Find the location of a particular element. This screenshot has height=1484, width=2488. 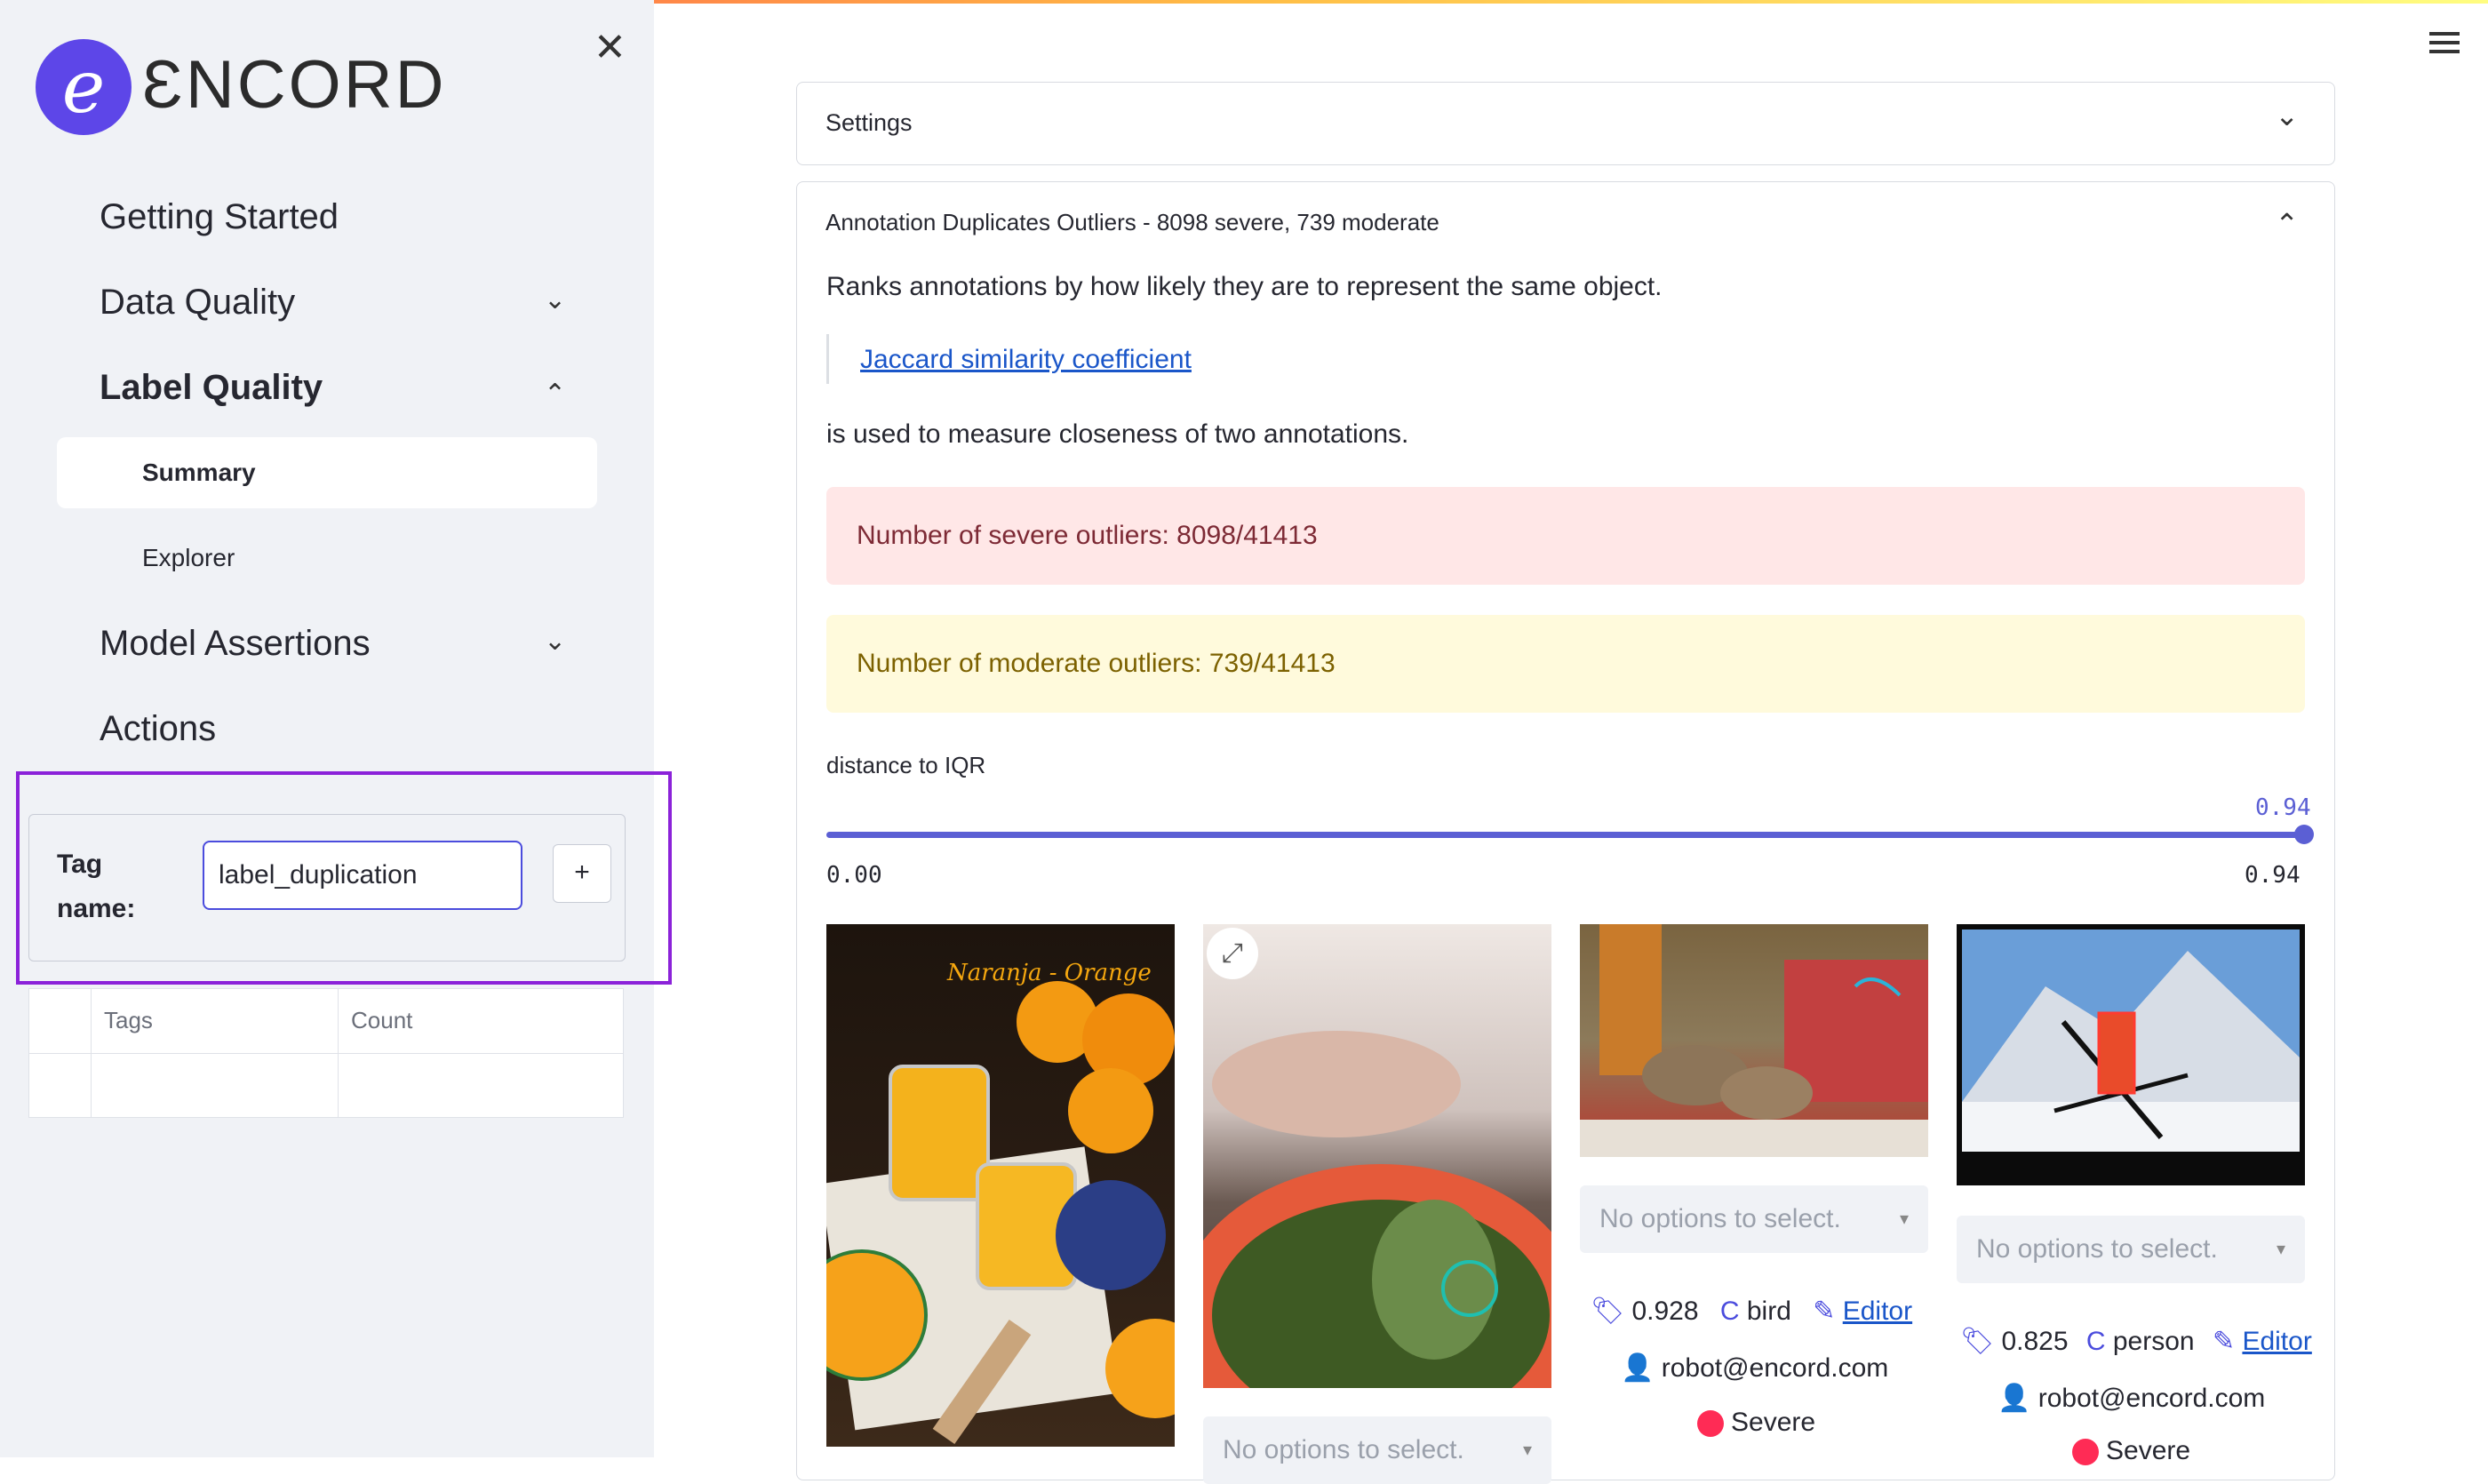

birds-illustration is located at coordinates (1754, 1041).